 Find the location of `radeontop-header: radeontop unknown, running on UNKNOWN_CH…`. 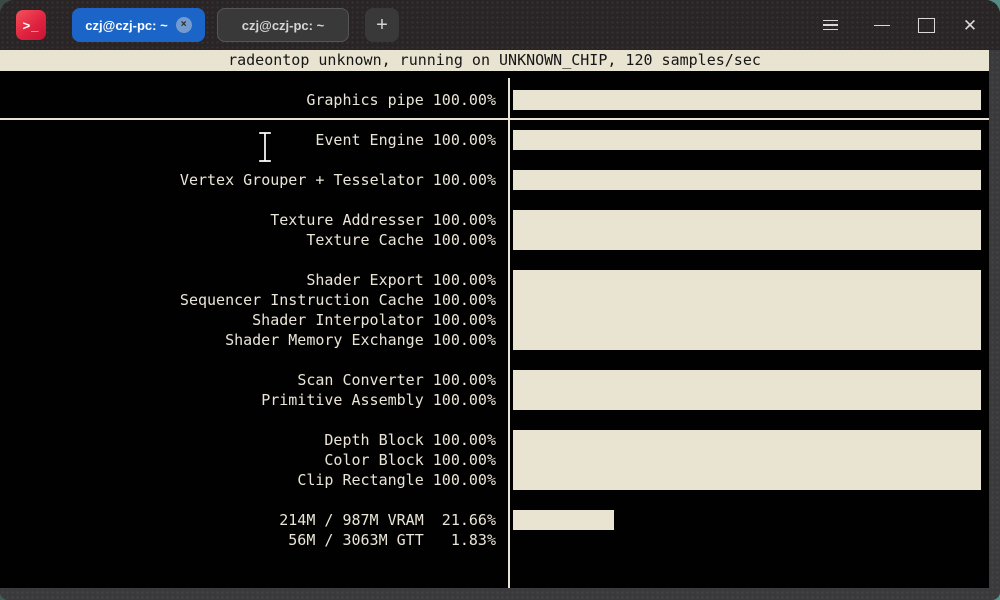

radeontop-header: radeontop unknown, running on UNKNOWN_CH… is located at coordinates (494, 60).